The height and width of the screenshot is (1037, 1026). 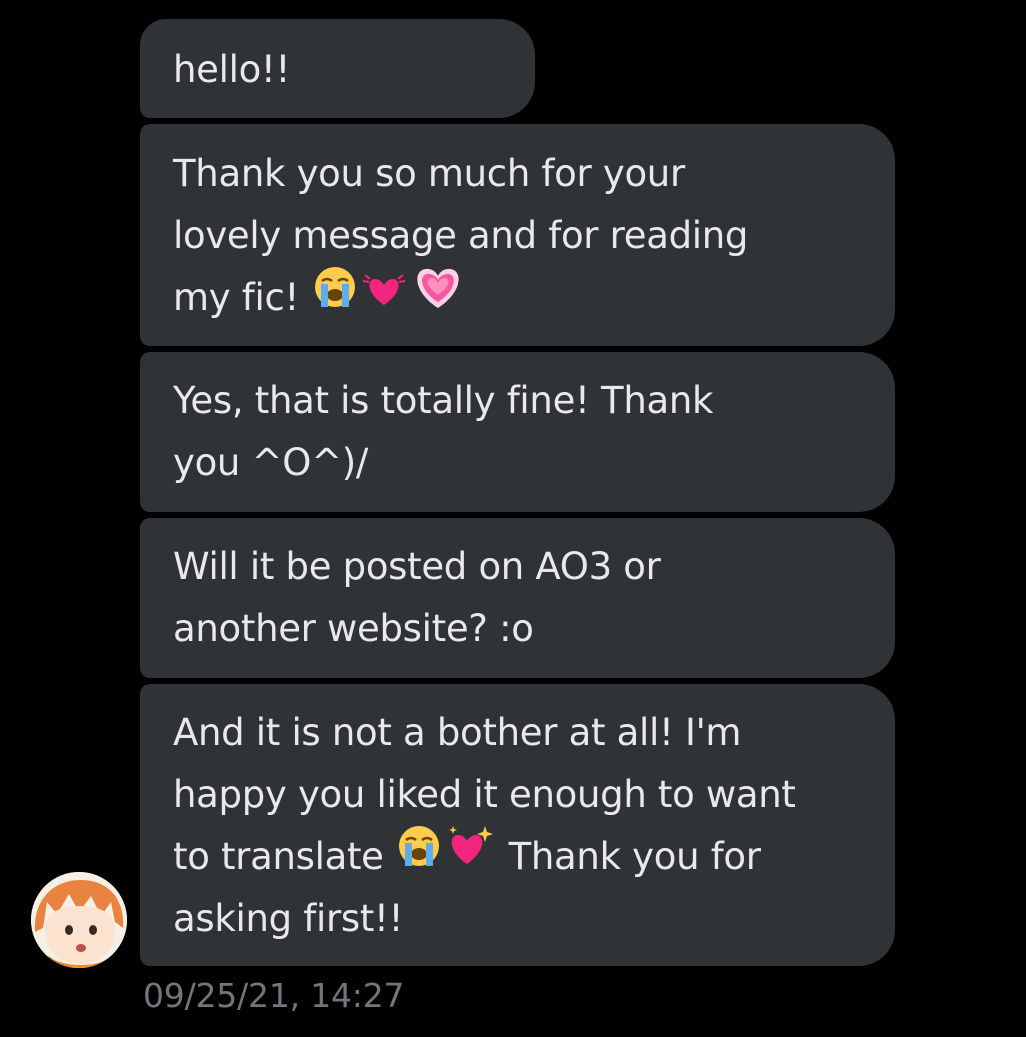 I want to click on message-text: Yes, that is totally fine! Thank, so click(x=443, y=400).